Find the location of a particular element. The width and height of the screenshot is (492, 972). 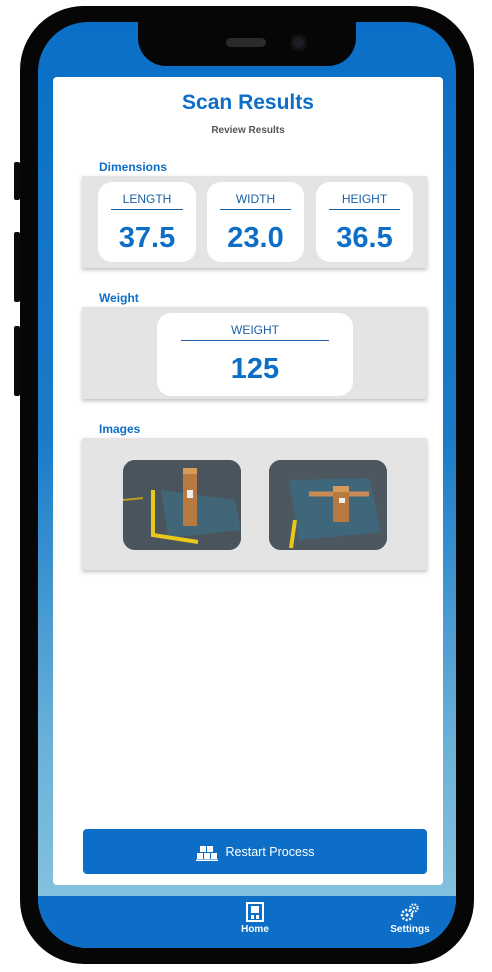

bottom-tab-bar: Home Settings is located at coordinates (247, 922).